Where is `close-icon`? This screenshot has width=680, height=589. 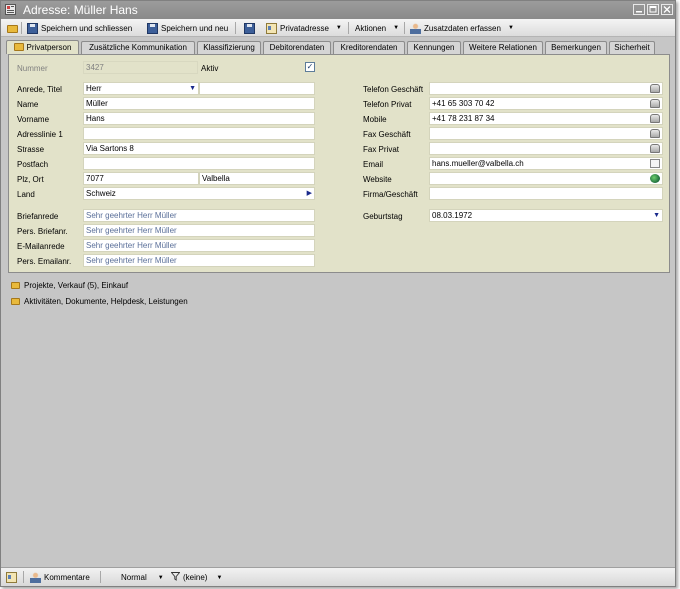
close-icon is located at coordinates (667, 9).